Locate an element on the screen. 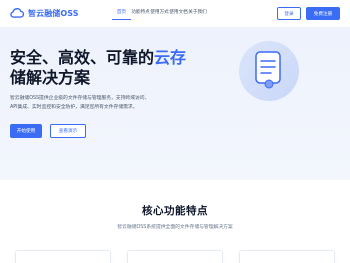 The height and width of the screenshot is (263, 350). nav-item-features: 功能特点 is located at coordinates (140, 14).